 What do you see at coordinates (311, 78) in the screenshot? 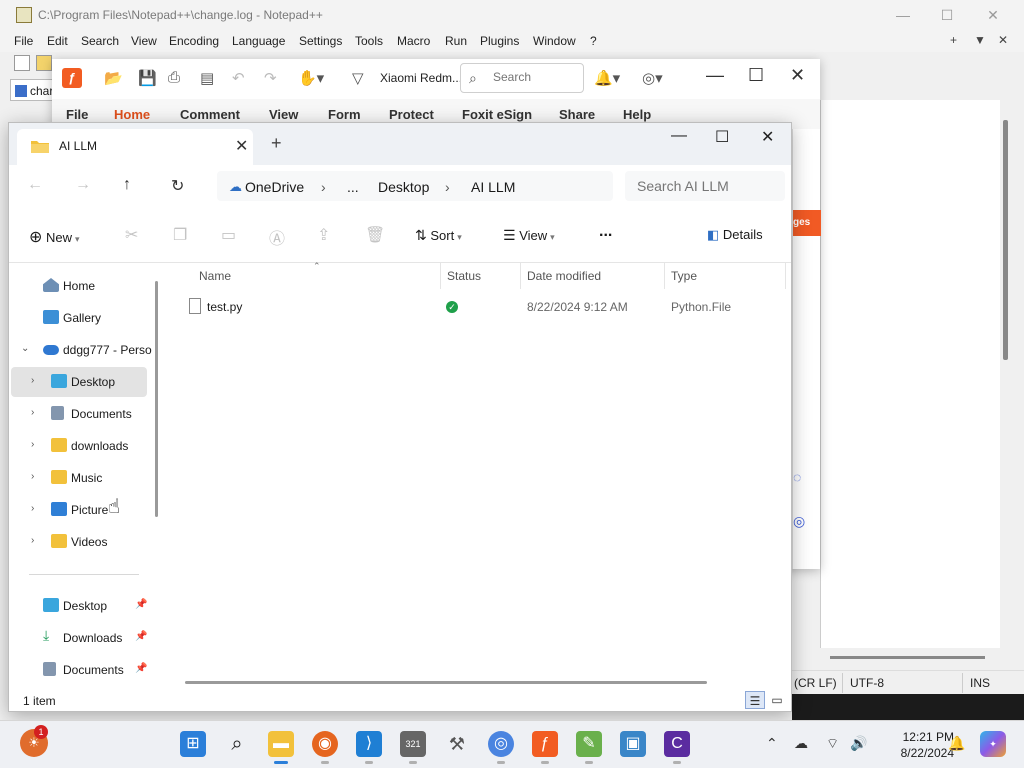
I see `hand-tool-icon: ✋▾` at bounding box center [311, 78].